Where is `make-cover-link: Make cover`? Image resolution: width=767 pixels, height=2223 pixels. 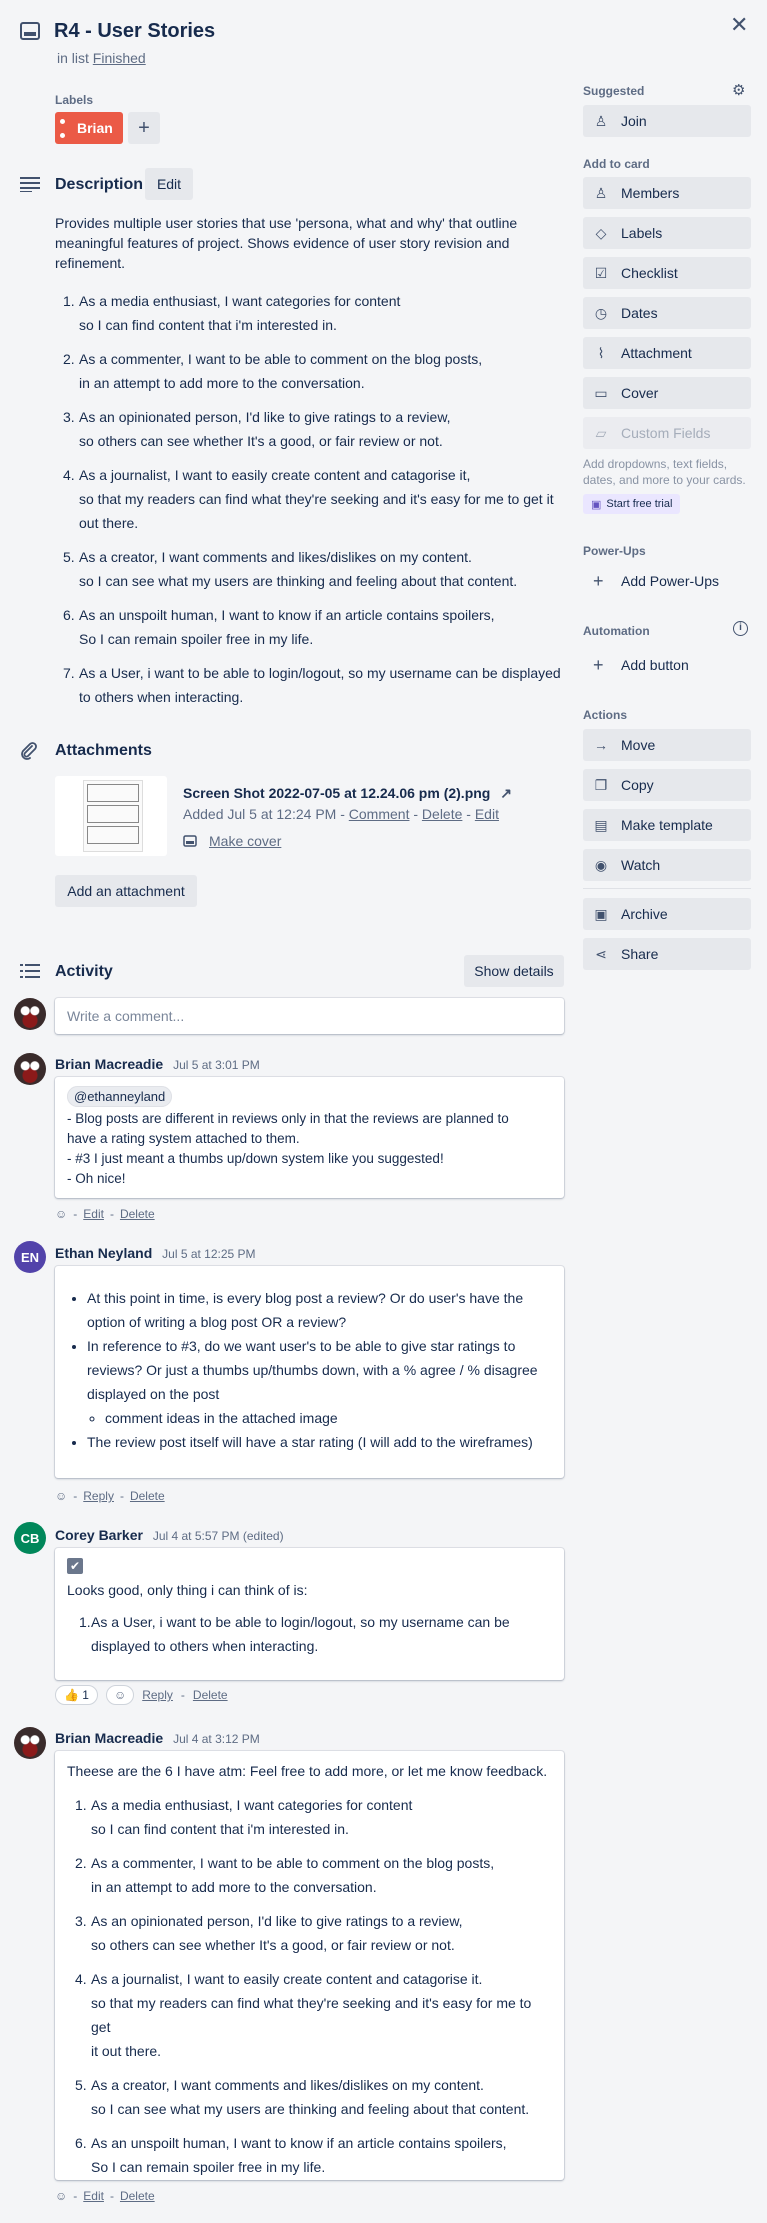
make-cover-link: Make cover is located at coordinates (245, 841).